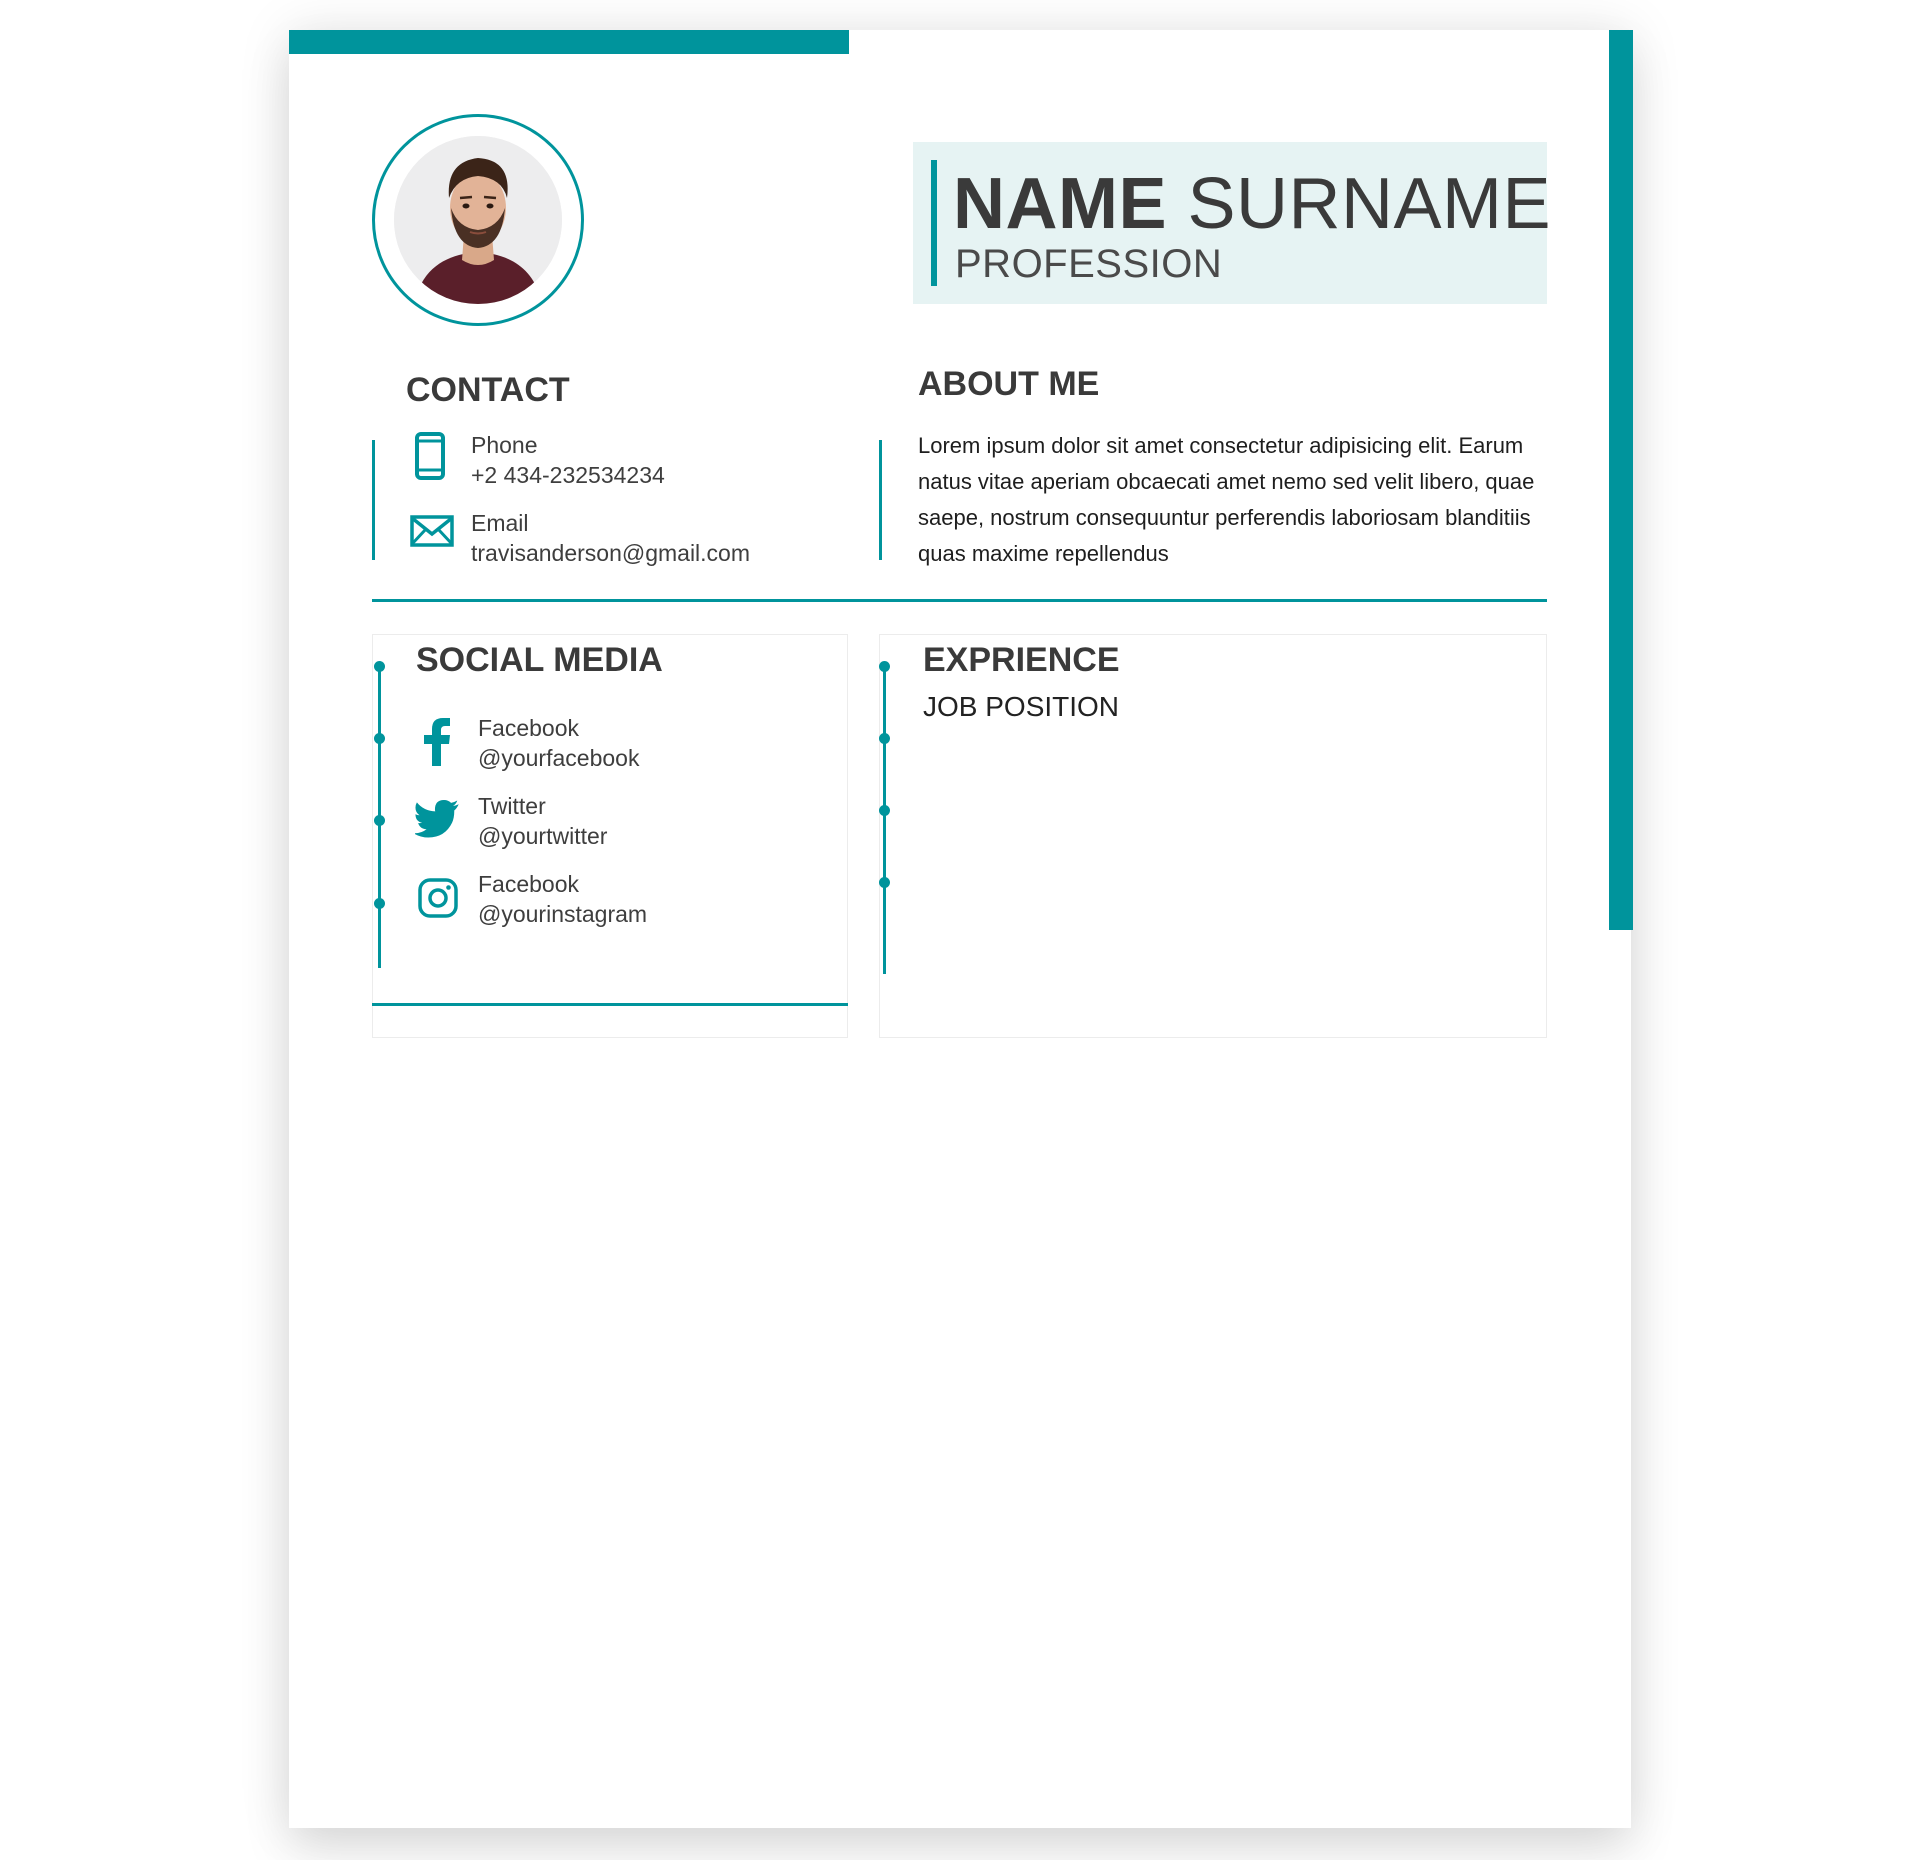 The width and height of the screenshot is (1920, 1860). I want to click on contact-divider-left, so click(373, 500).